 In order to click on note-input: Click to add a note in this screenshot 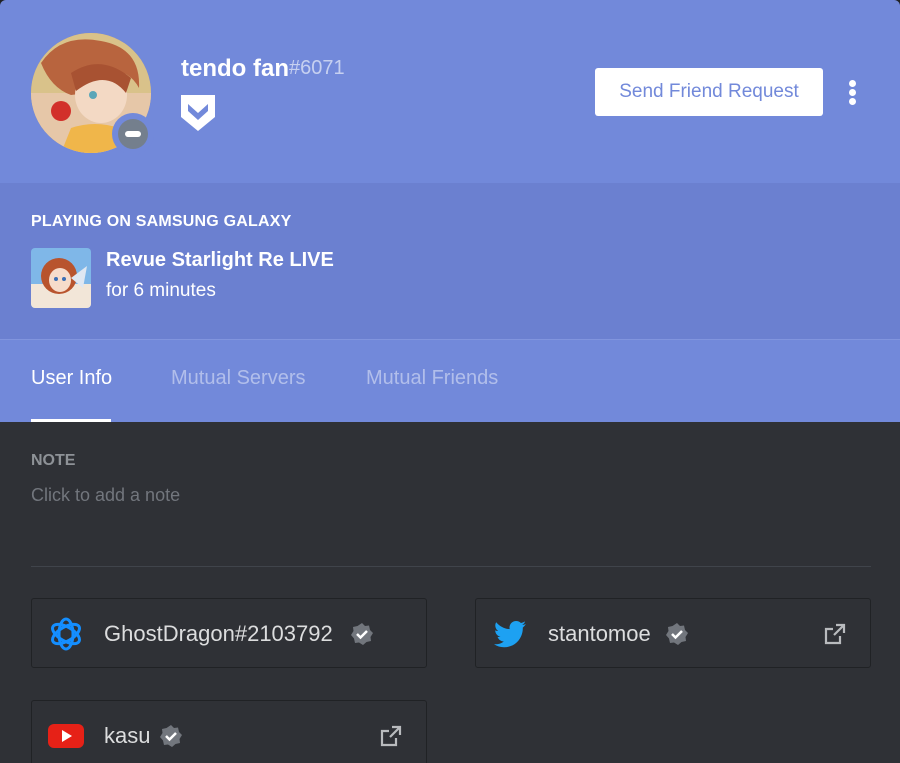, I will do `click(441, 498)`.